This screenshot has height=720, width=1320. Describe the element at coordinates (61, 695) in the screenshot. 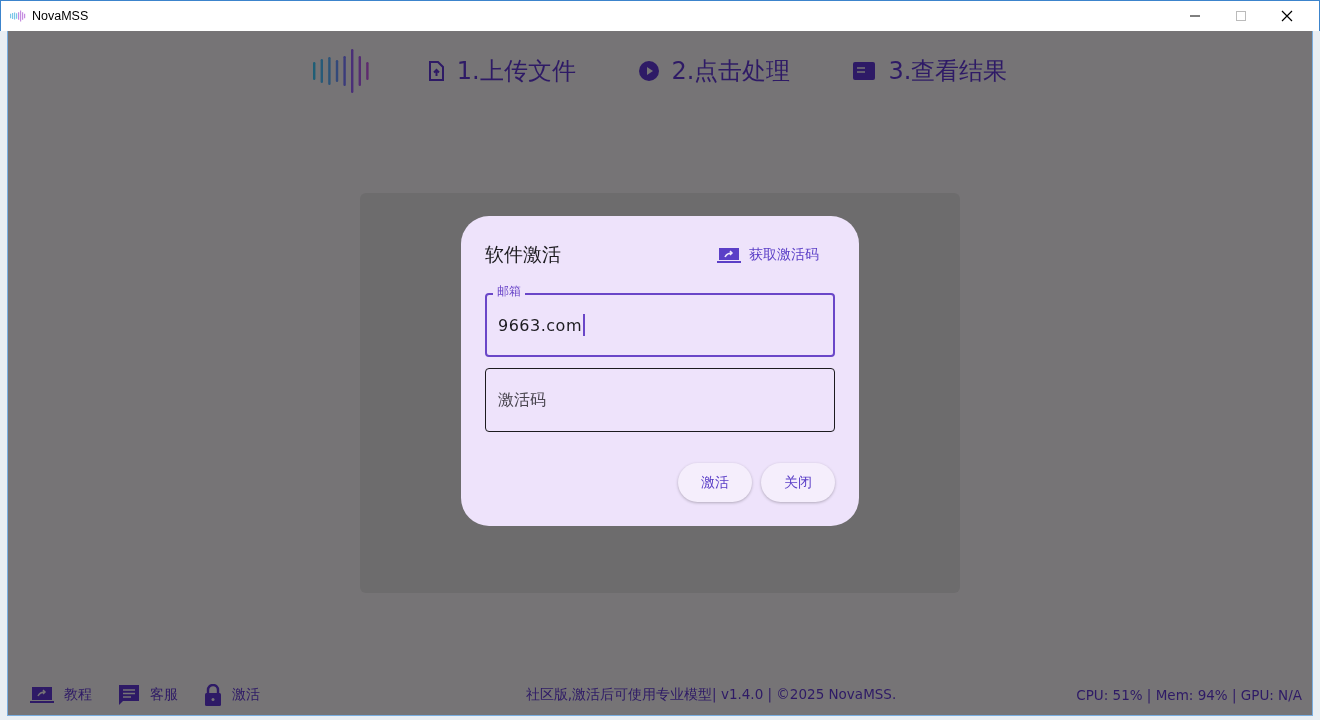

I see `footer-link: 教程` at that location.